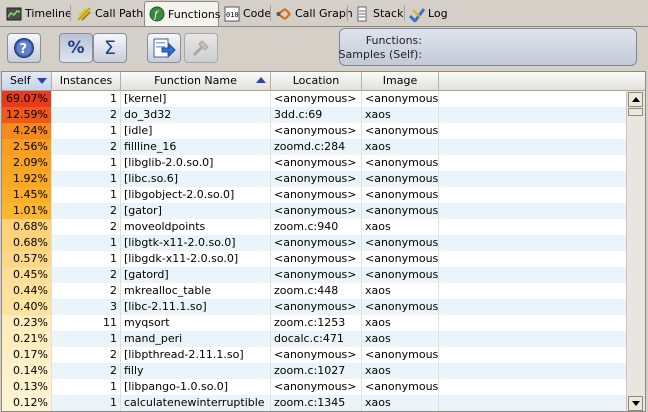 This screenshot has height=412, width=648. Describe the element at coordinates (196, 211) in the screenshot. I see `function-name-cell: [gator]` at that location.